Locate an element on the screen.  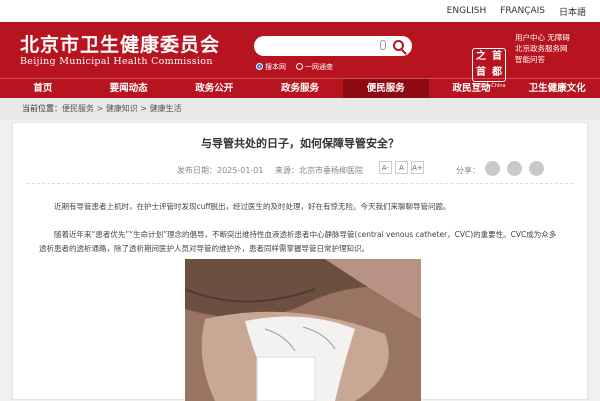
search-icon is located at coordinates (398, 45).